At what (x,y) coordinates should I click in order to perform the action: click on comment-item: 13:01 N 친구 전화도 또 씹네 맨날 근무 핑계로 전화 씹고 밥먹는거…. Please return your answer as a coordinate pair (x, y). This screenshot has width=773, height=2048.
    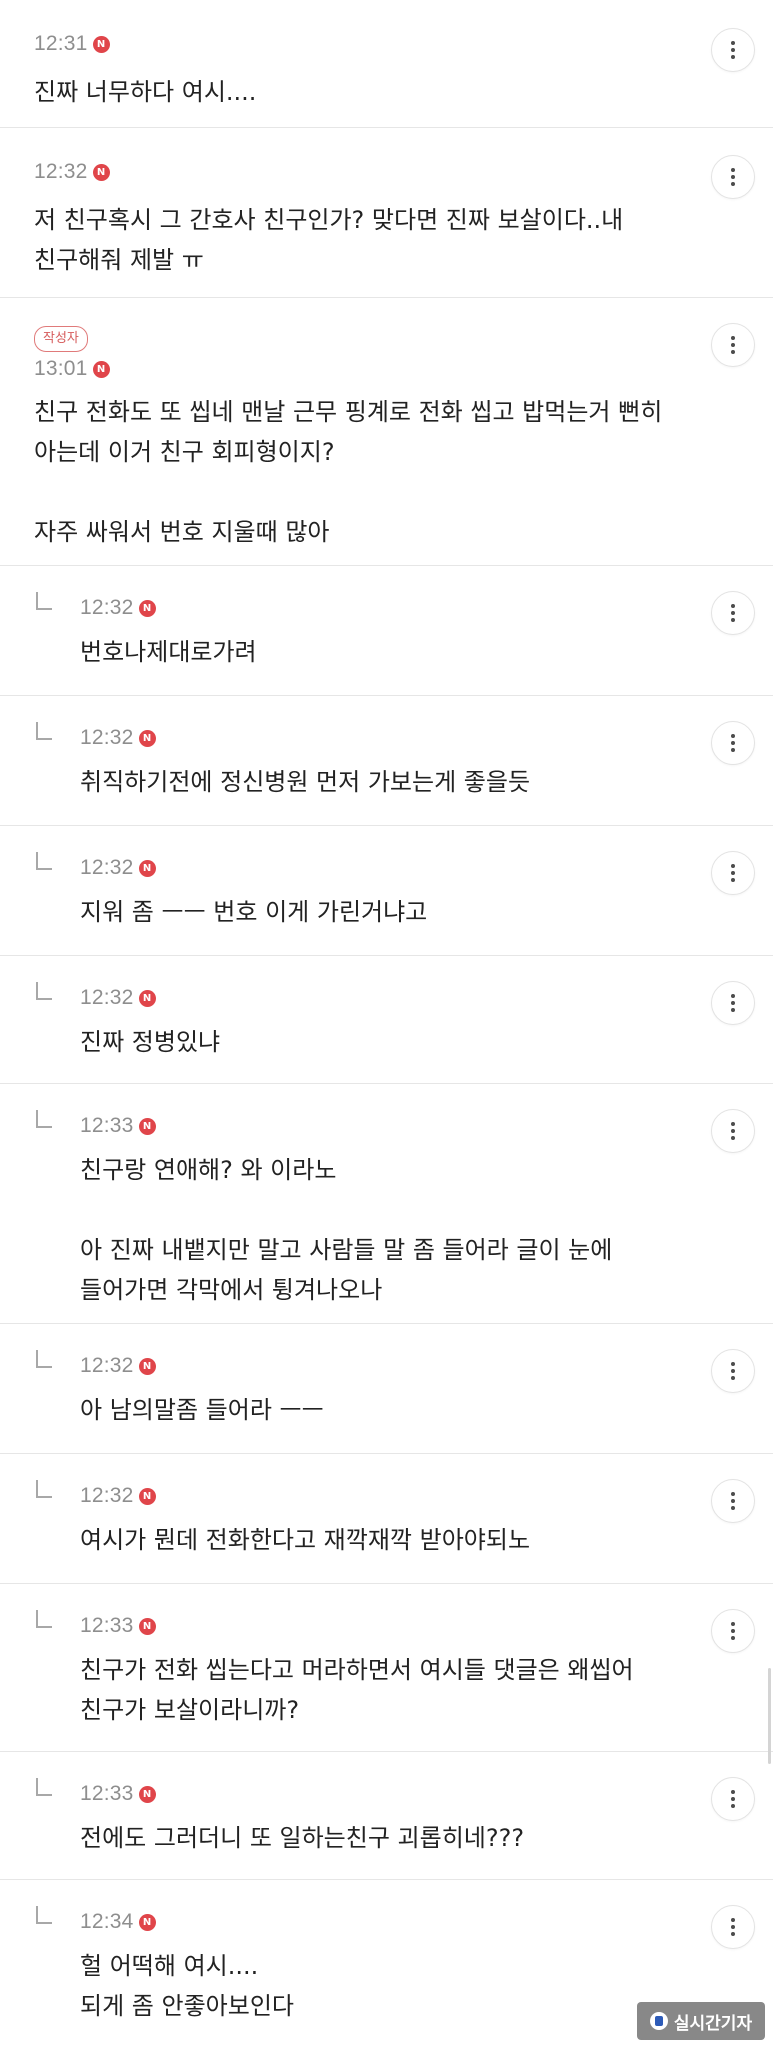
    Looking at the image, I should click on (386, 432).